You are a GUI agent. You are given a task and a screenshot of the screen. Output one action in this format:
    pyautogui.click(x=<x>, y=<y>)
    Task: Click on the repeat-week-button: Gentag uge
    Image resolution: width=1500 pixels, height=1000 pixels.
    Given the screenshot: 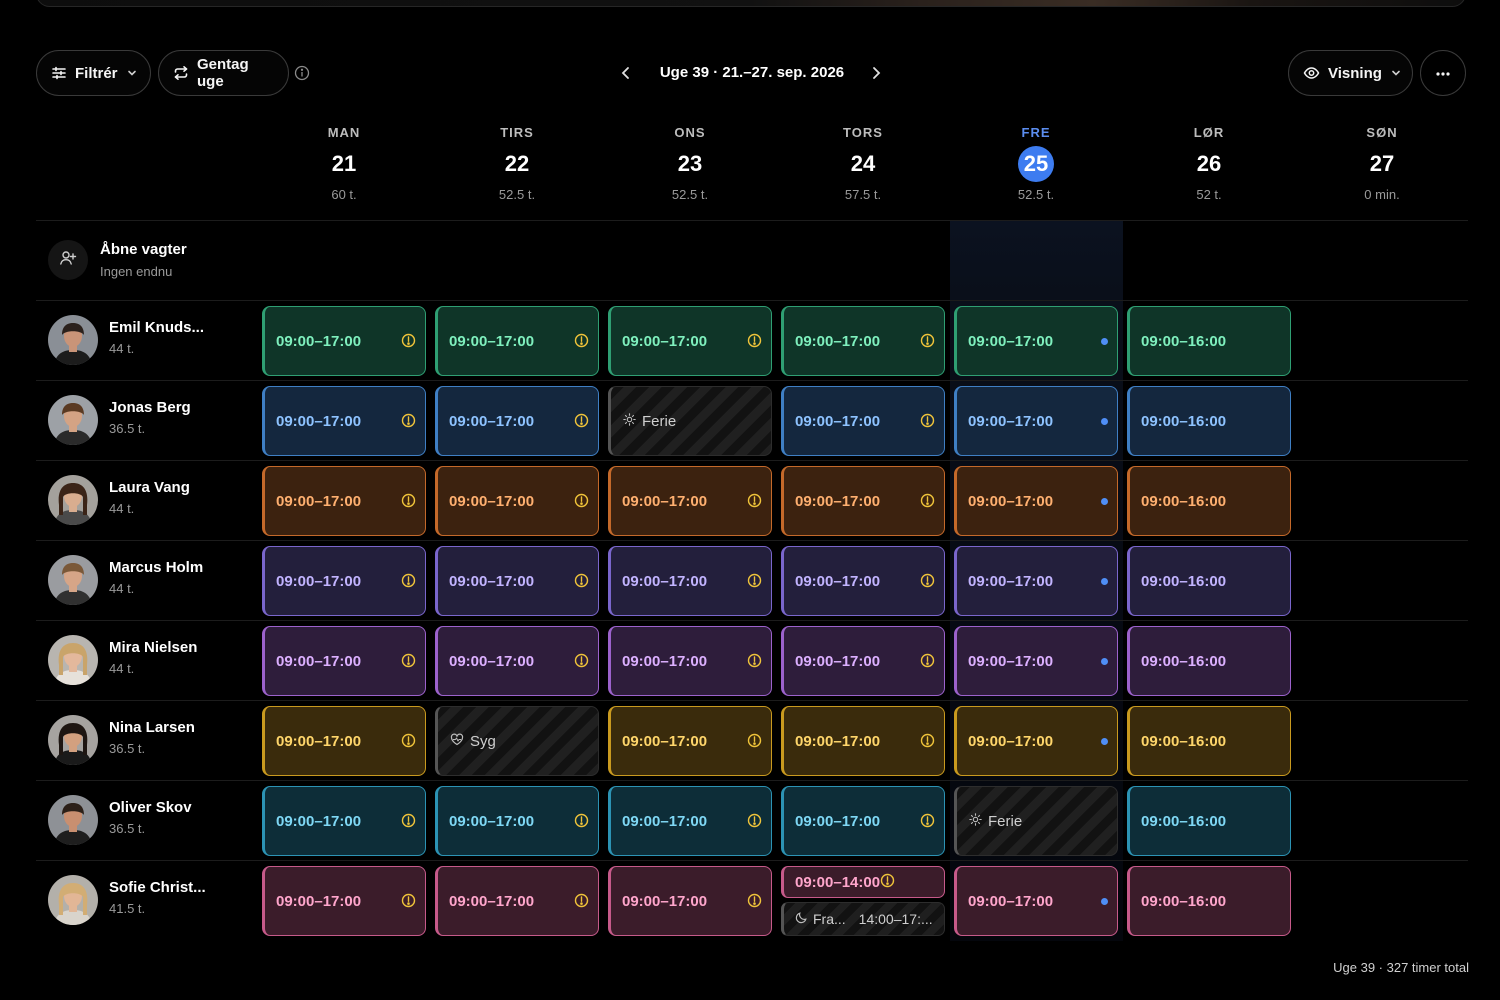 What is the action you would take?
    pyautogui.click(x=223, y=73)
    